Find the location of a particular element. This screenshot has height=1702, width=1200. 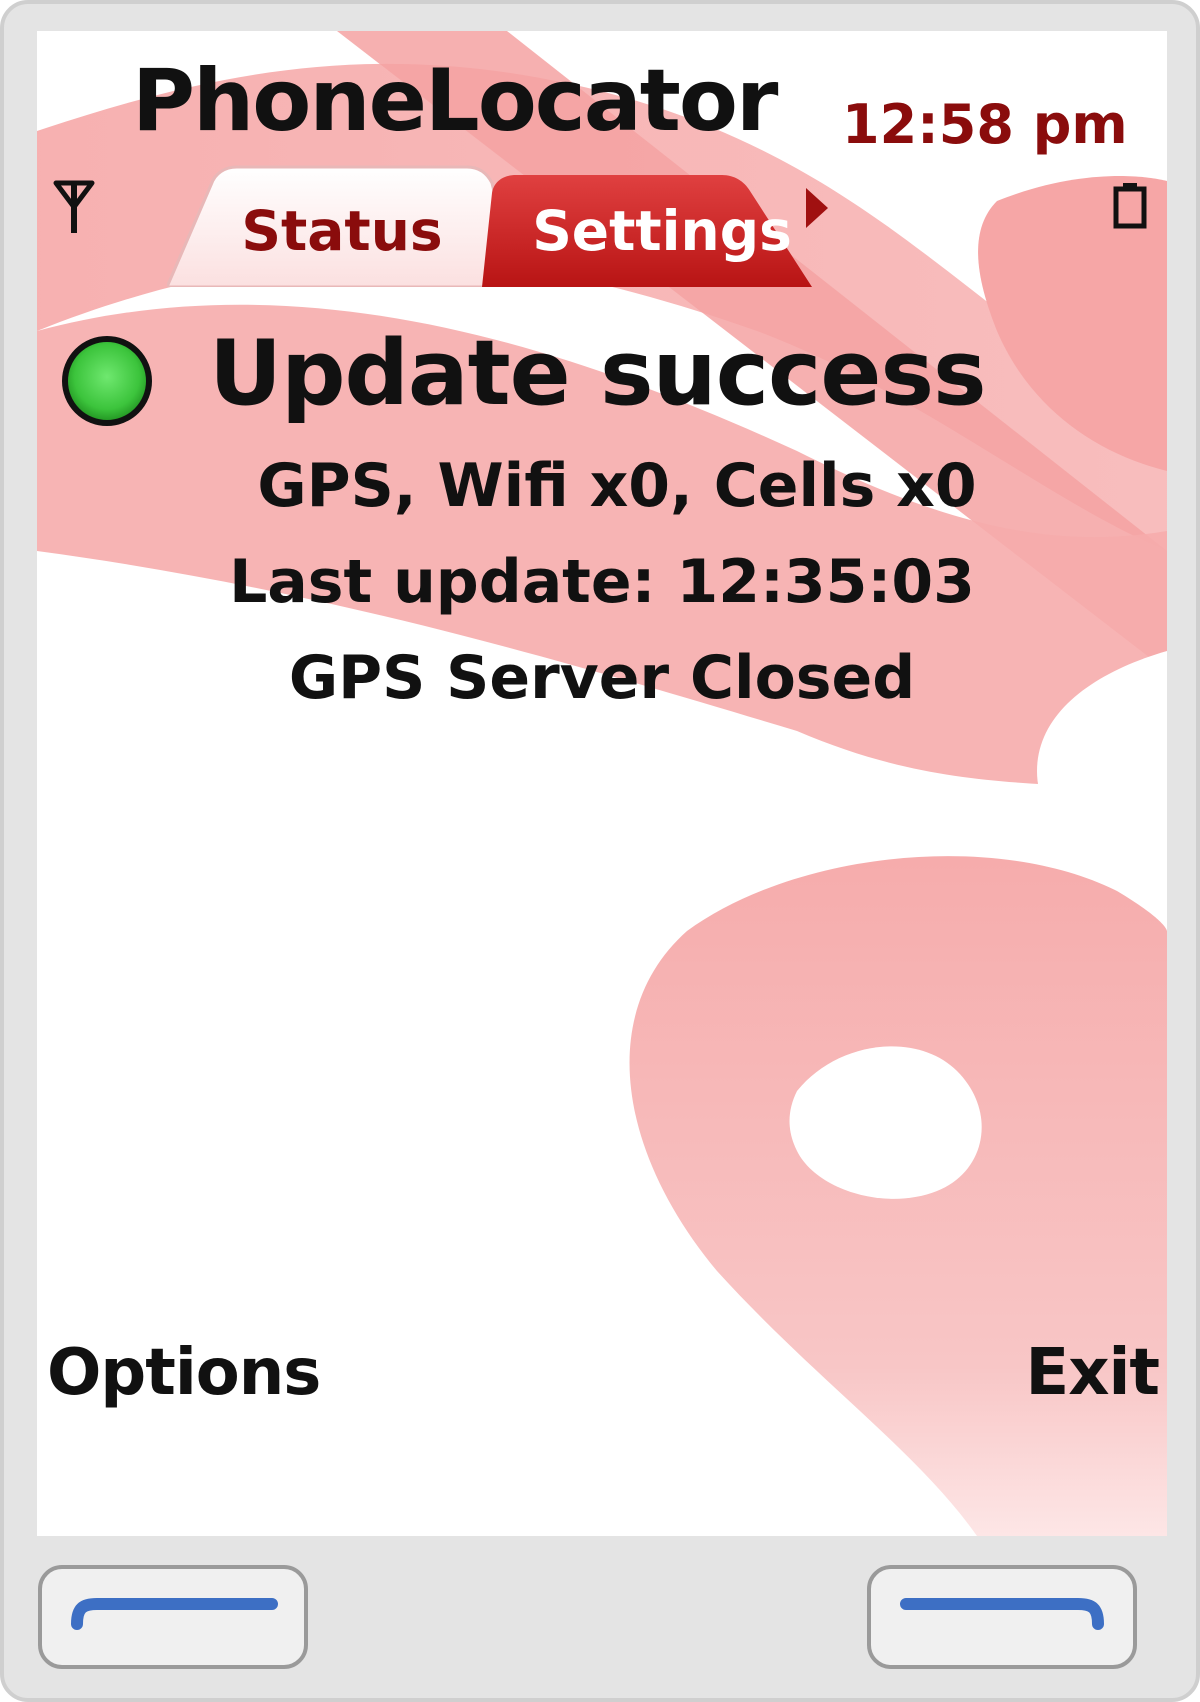

status-title: Update success is located at coordinates (598, 373).